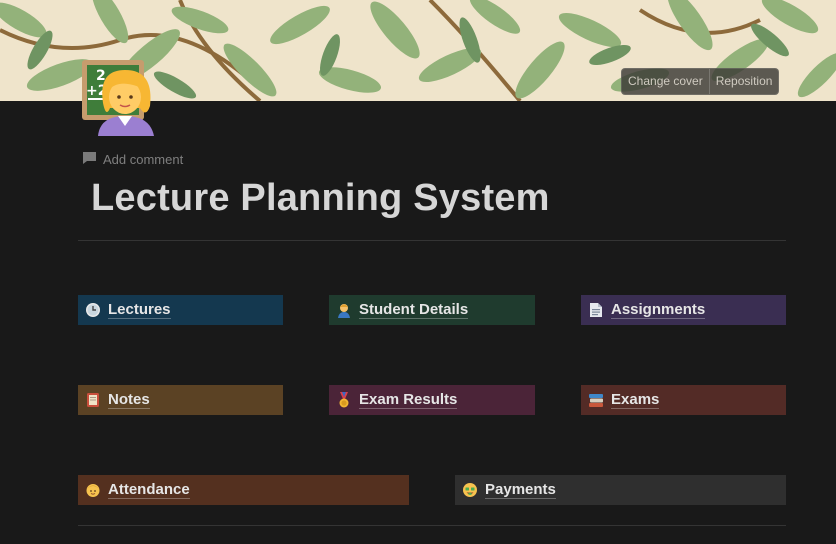 This screenshot has width=836, height=544. What do you see at coordinates (120, 98) in the screenshot?
I see `teacher-woman-icon: 2 +2` at bounding box center [120, 98].